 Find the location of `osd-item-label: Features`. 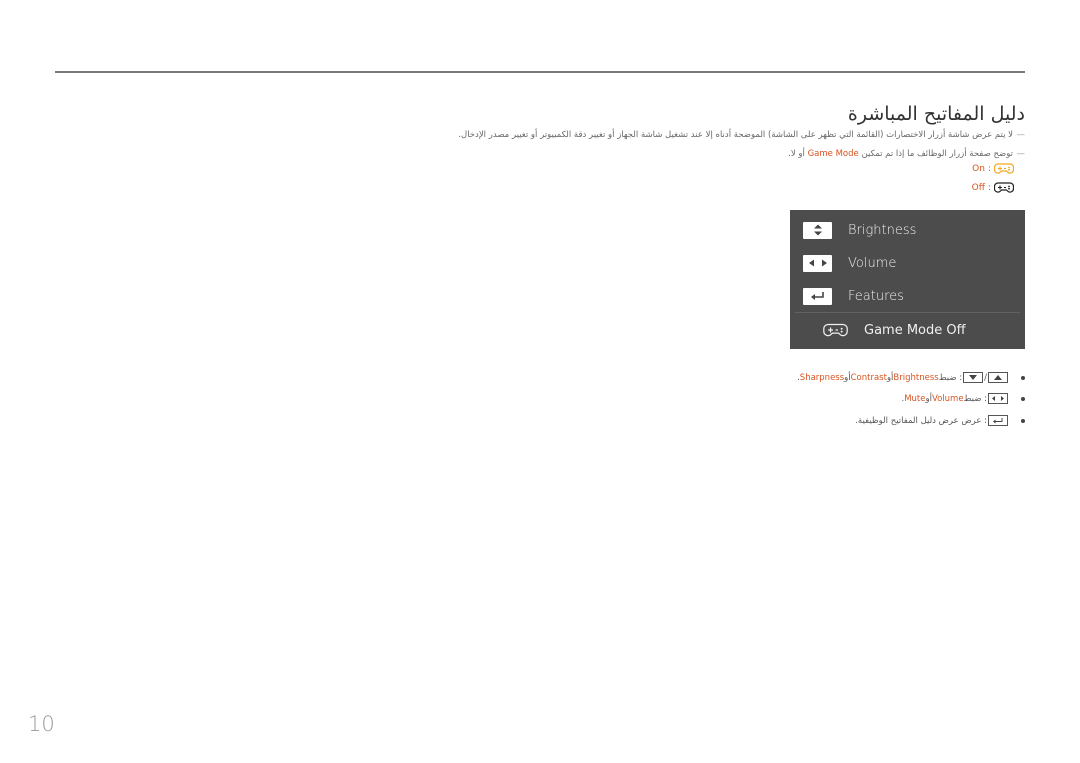

osd-item-label: Features is located at coordinates (876, 296).